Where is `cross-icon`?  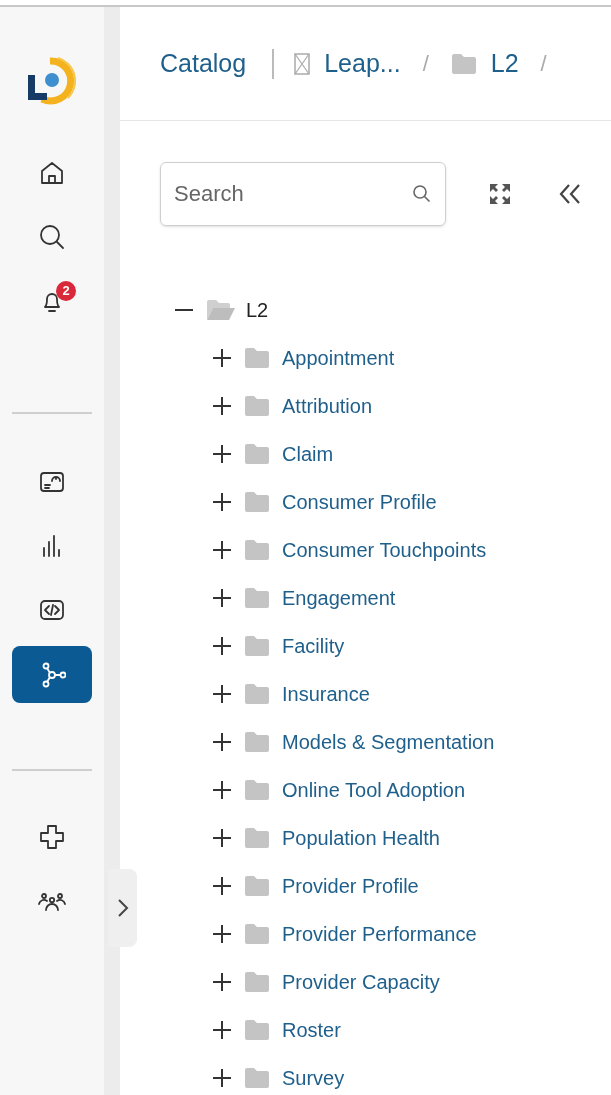 cross-icon is located at coordinates (52, 837).